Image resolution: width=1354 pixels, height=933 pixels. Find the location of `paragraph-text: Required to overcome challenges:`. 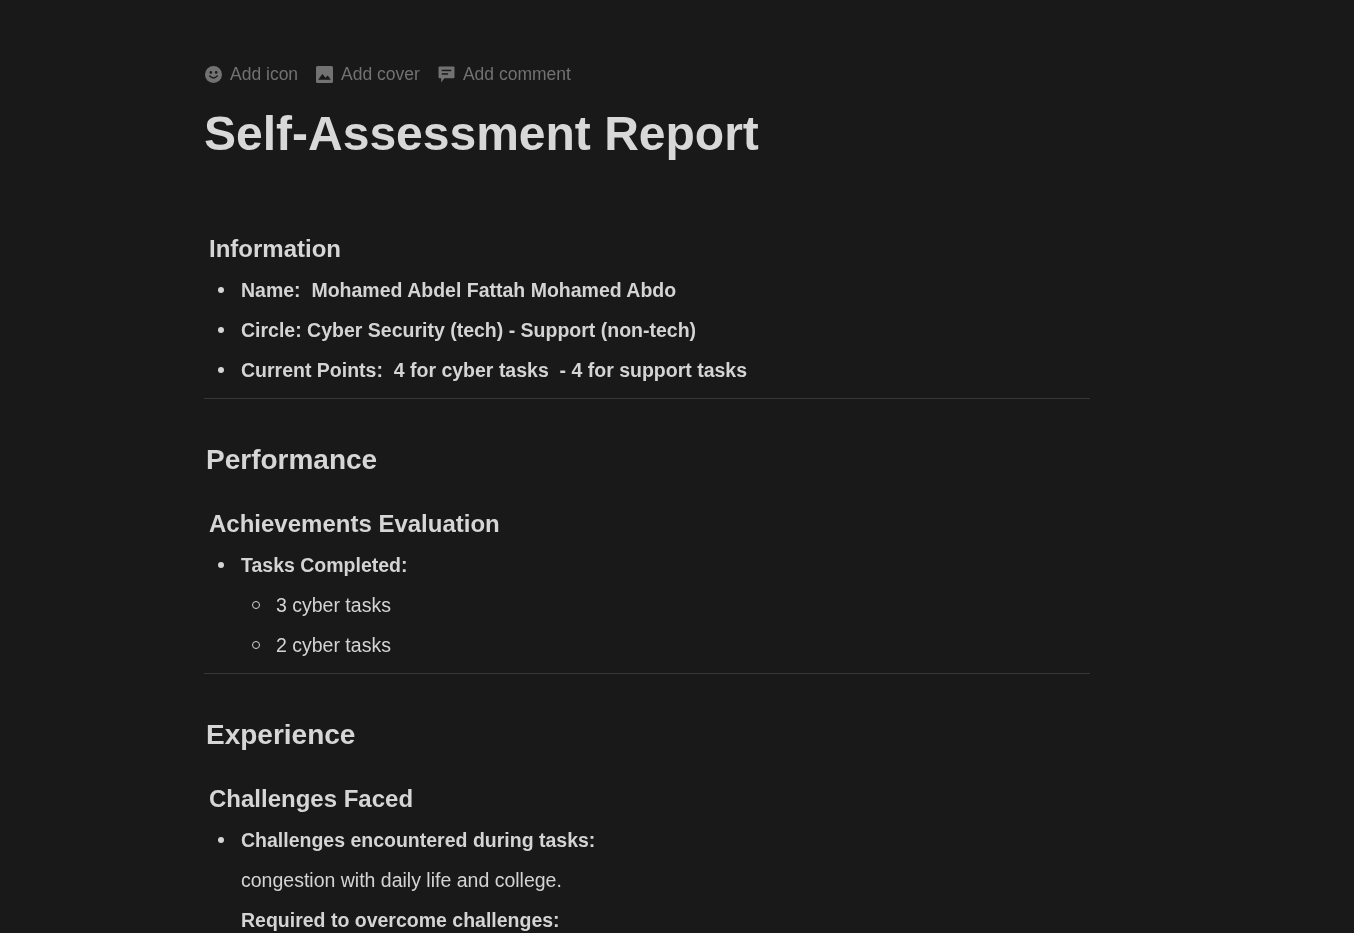

paragraph-text: Required to overcome challenges: is located at coordinates (400, 920).